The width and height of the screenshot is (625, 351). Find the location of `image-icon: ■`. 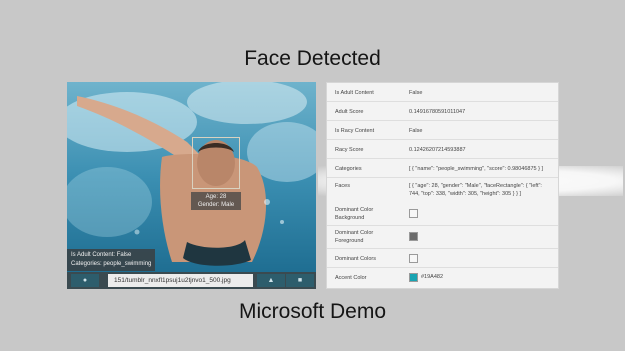

image-icon: ■ is located at coordinates (300, 280).